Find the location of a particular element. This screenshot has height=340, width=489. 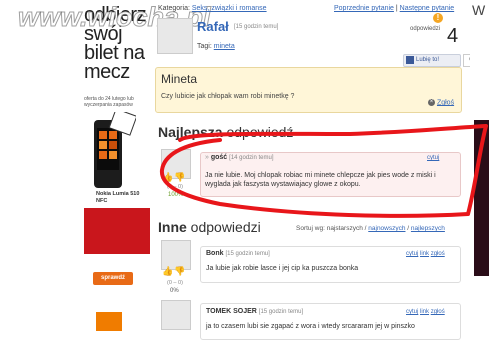

report-link: × Zgłoś is located at coordinates (441, 102).